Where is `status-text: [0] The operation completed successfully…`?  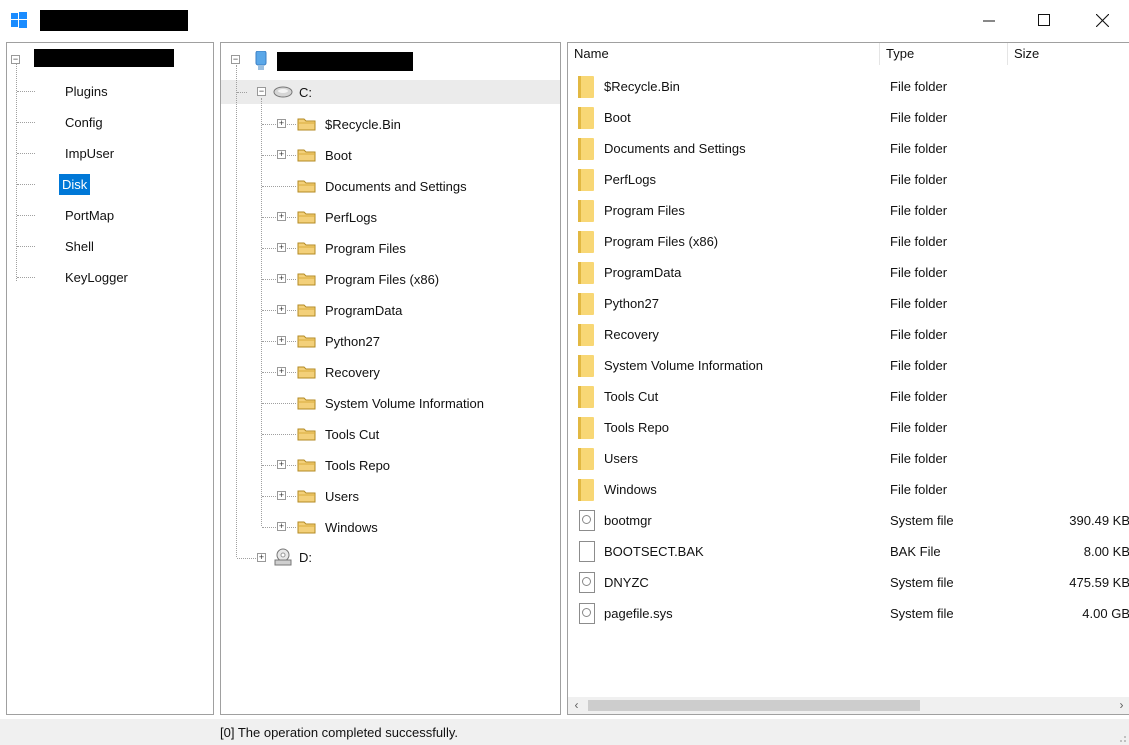
status-text: [0] The operation completed successfully… is located at coordinates (339, 732).